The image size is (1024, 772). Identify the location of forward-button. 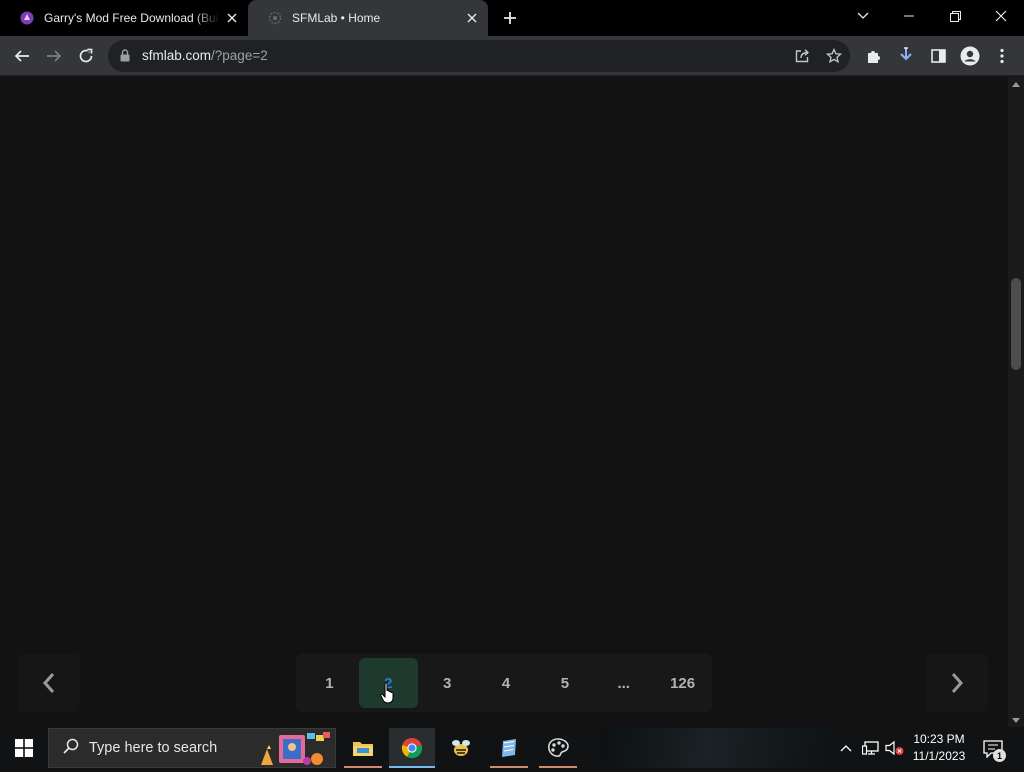
(54, 56).